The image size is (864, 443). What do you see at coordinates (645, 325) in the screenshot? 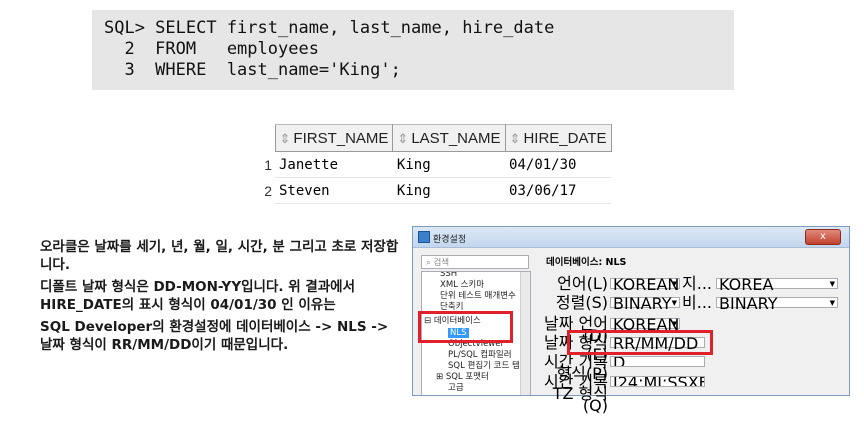
I see `date-language-select: KOREAN ▼` at bounding box center [645, 325].